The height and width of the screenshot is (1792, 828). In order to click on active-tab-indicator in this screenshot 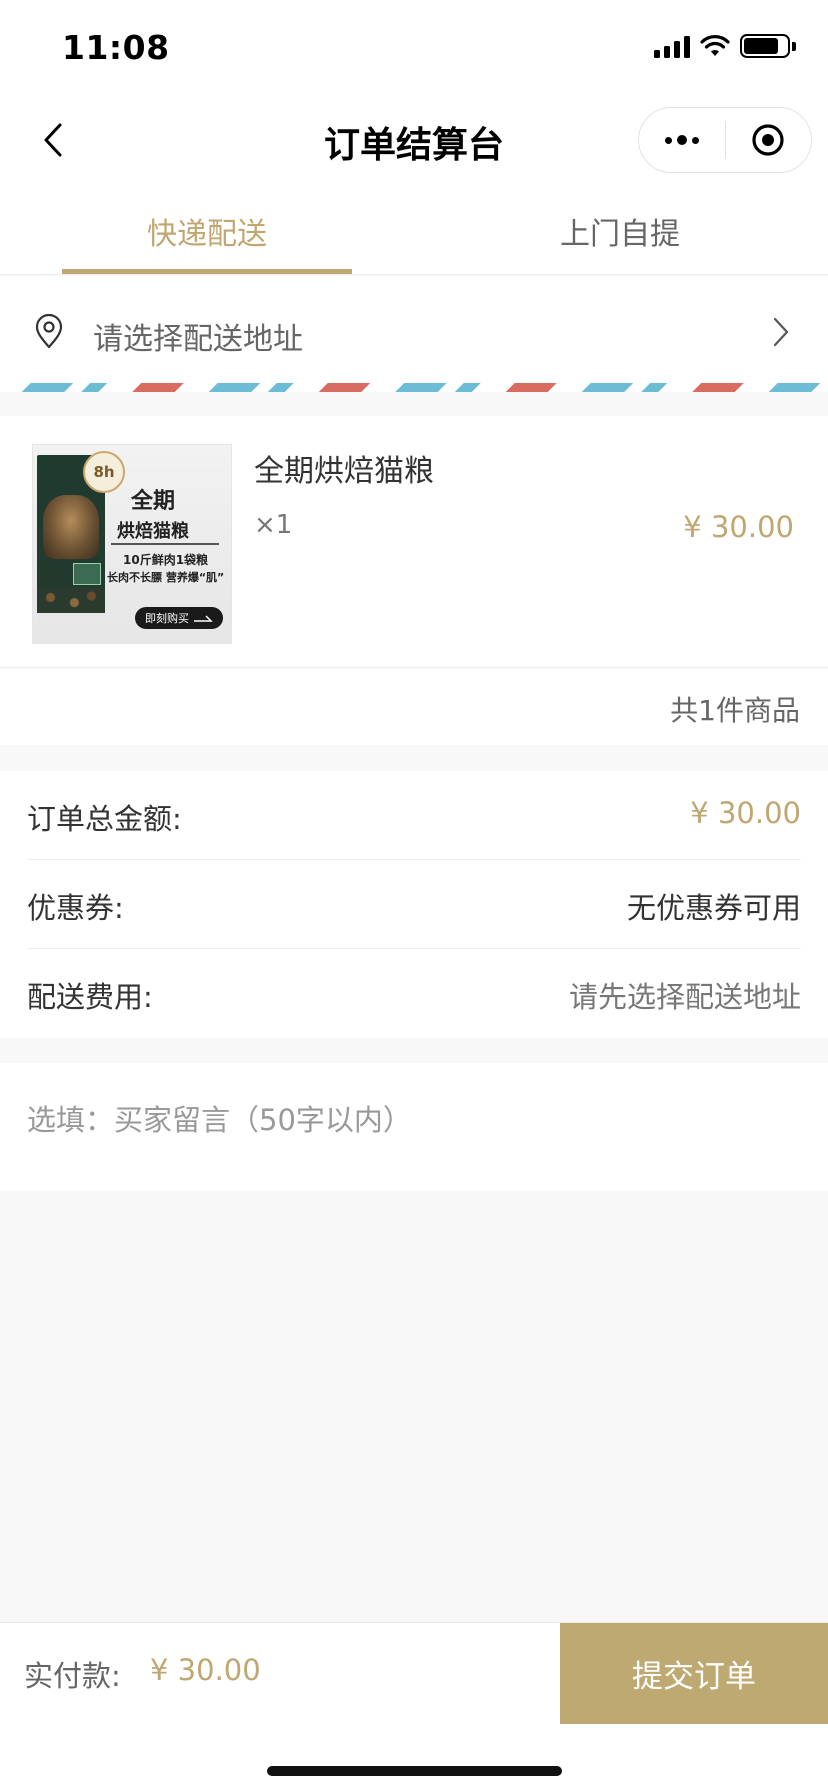, I will do `click(207, 271)`.